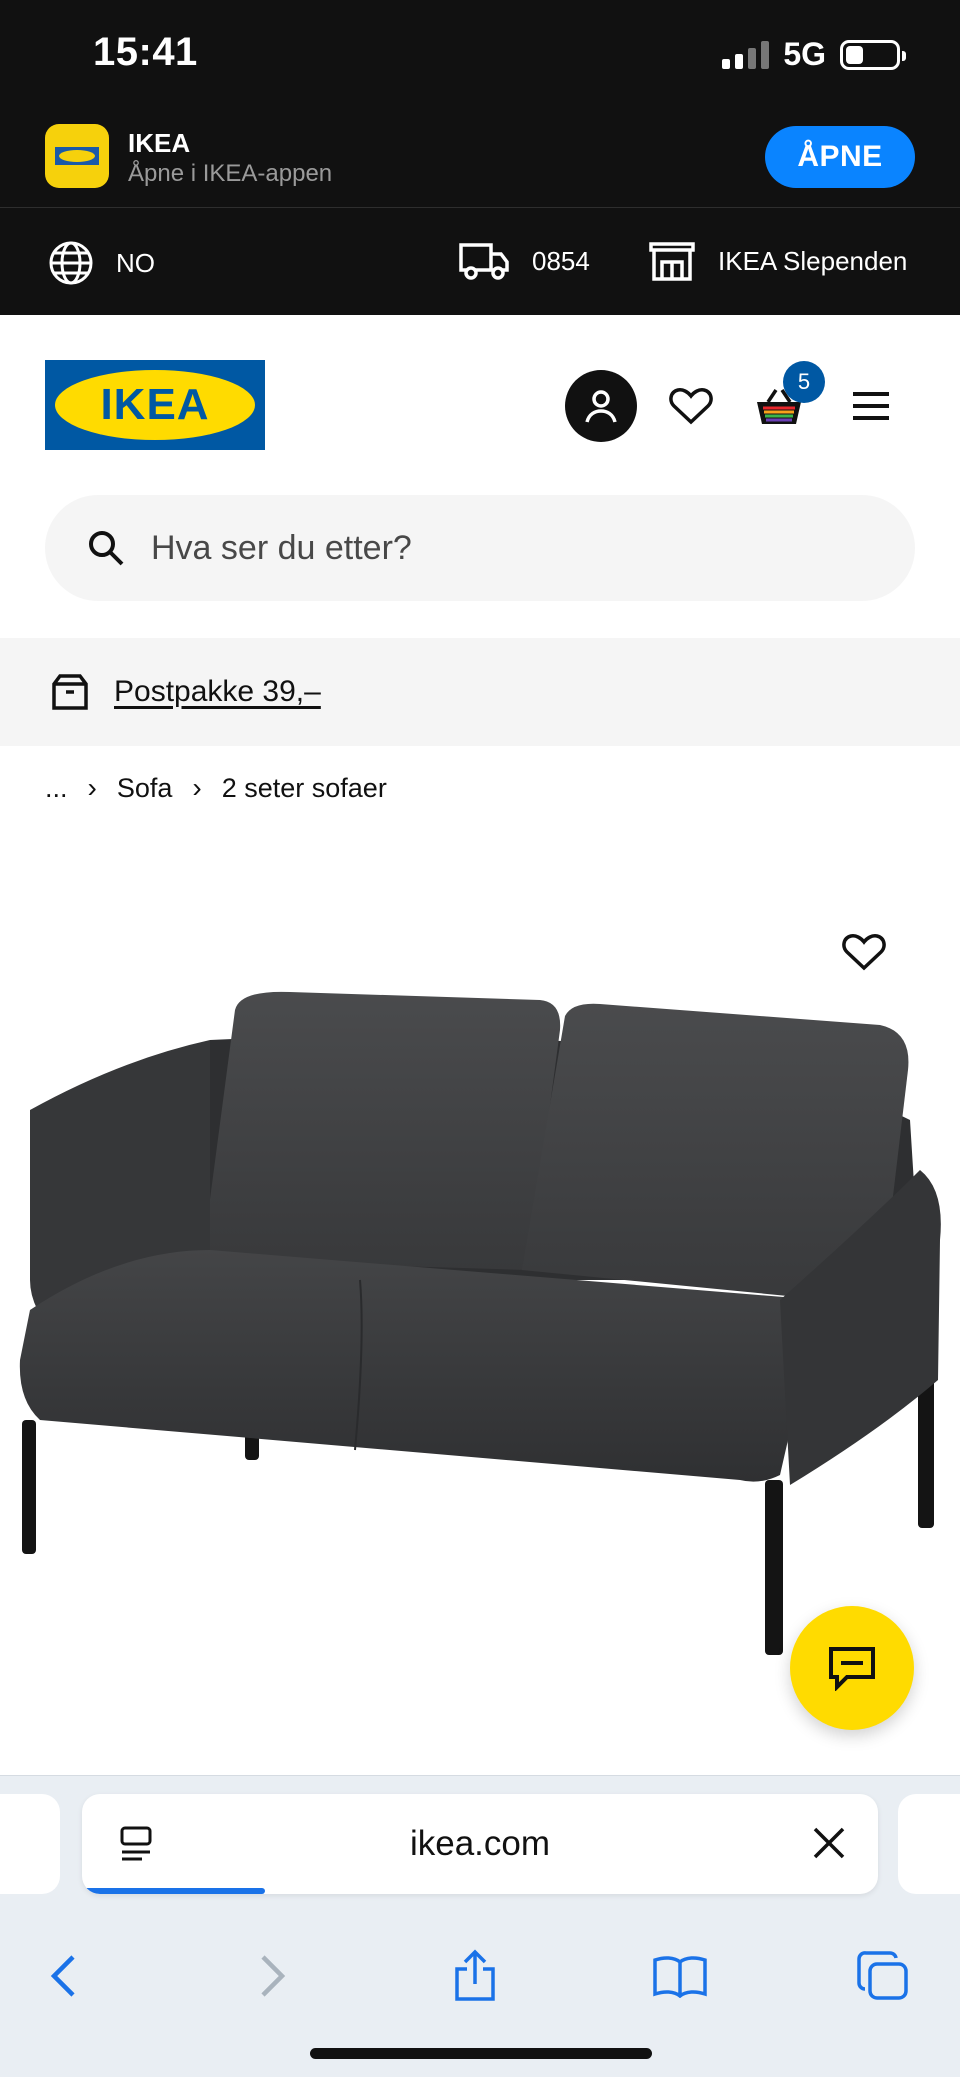 This screenshot has height=2077, width=960. I want to click on chat-icon, so click(852, 1669).